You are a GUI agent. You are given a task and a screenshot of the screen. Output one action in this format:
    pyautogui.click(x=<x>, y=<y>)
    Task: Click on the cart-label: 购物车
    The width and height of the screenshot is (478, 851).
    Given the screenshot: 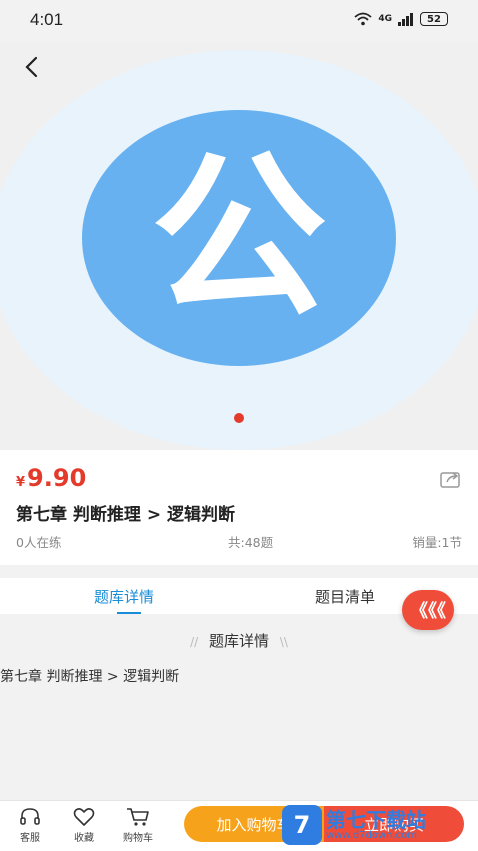 What is the action you would take?
    pyautogui.click(x=138, y=838)
    